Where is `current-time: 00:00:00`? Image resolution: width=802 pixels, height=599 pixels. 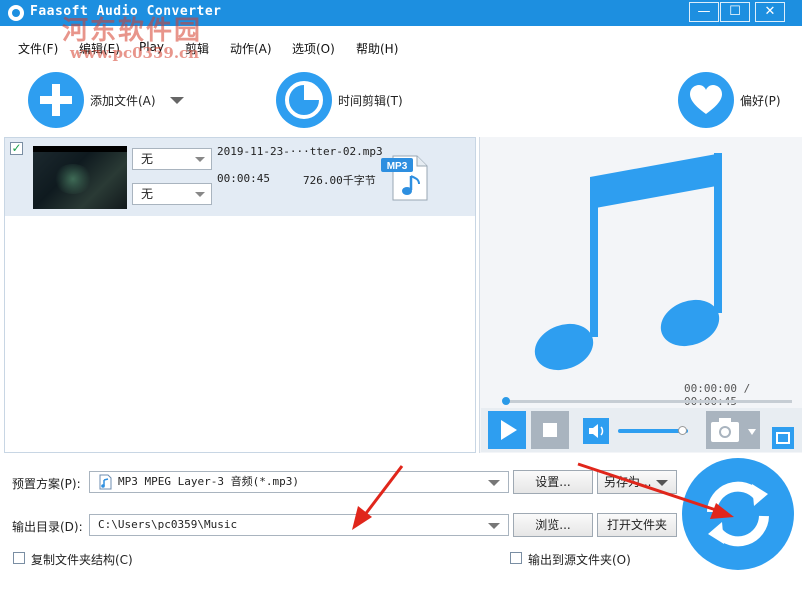
current-time: 00:00:00 is located at coordinates (710, 388).